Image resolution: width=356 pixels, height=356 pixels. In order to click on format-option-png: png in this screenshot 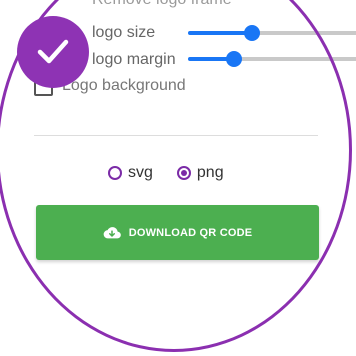, I will do `click(200, 173)`.